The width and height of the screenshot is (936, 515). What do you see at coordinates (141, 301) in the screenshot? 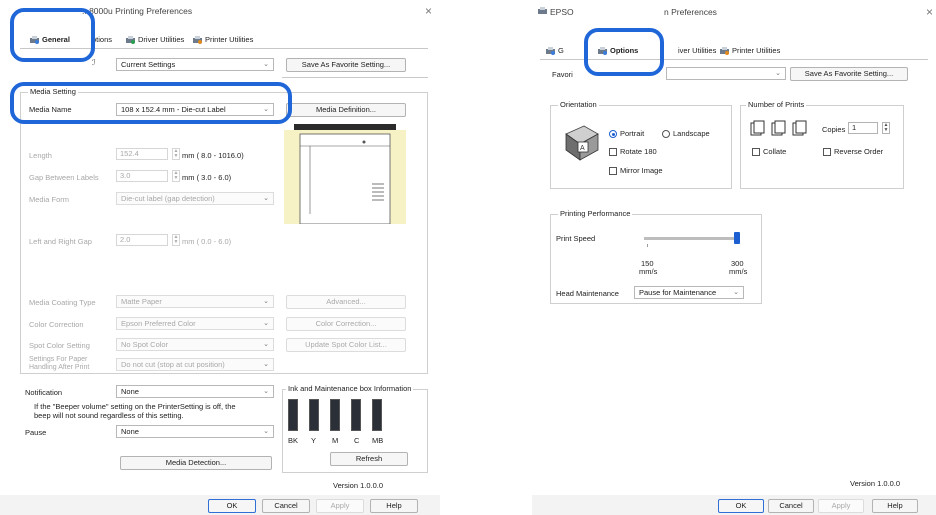
I see `coating-value: Matte Paper` at bounding box center [141, 301].